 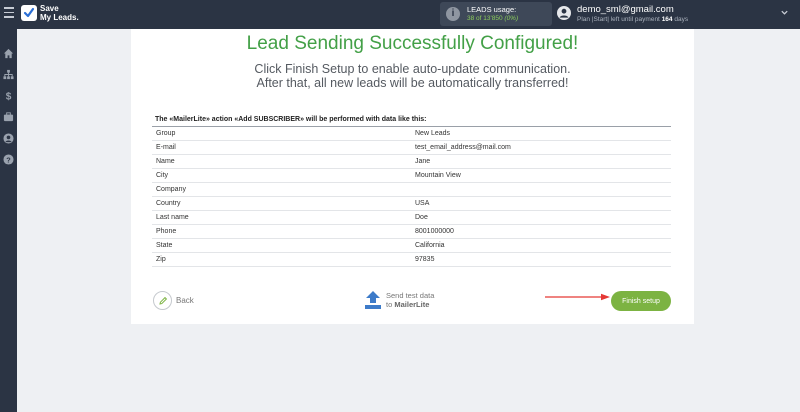 I want to click on send-label-service: MailerLite, so click(x=412, y=304).